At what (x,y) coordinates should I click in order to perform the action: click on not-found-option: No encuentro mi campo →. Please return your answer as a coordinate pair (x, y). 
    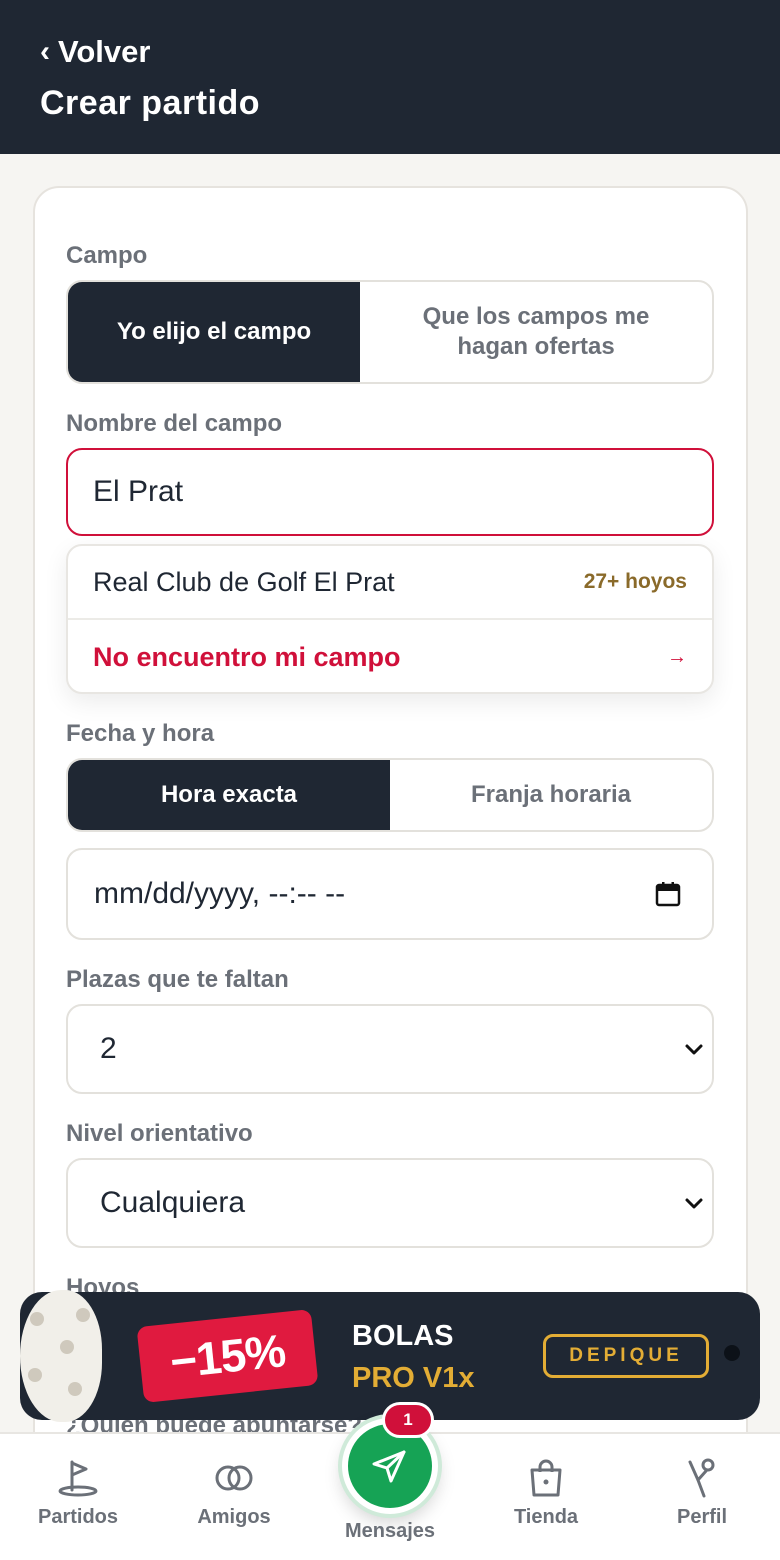
    Looking at the image, I should click on (390, 656).